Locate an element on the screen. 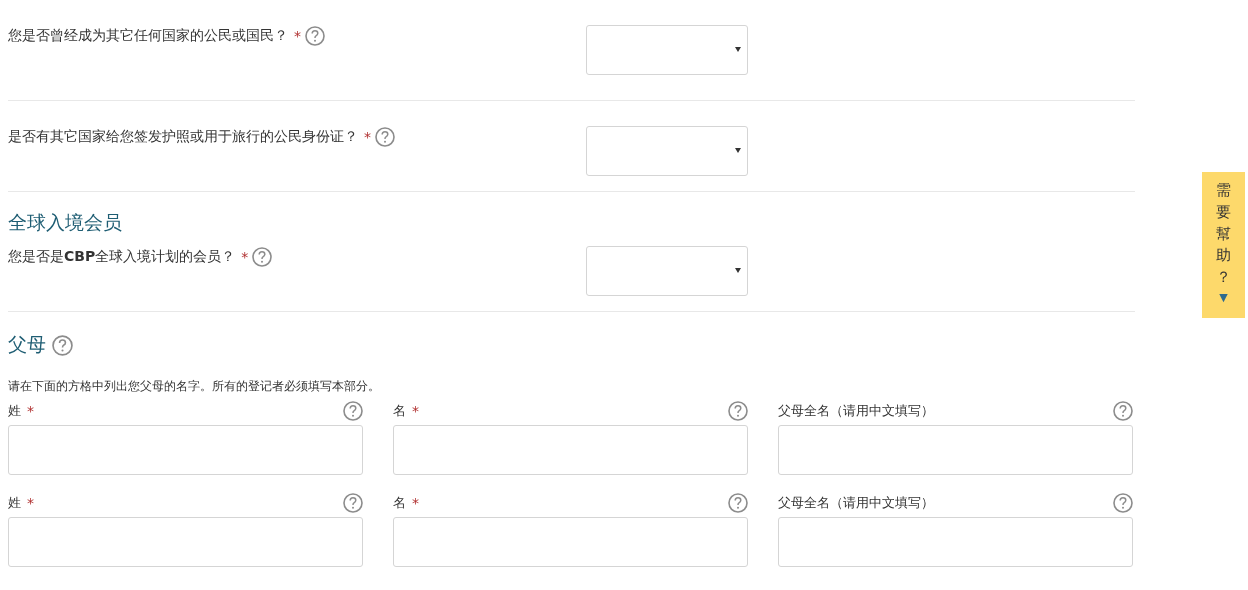 This screenshot has height=590, width=1248. arrow-icon: ▼ is located at coordinates (1223, 297).